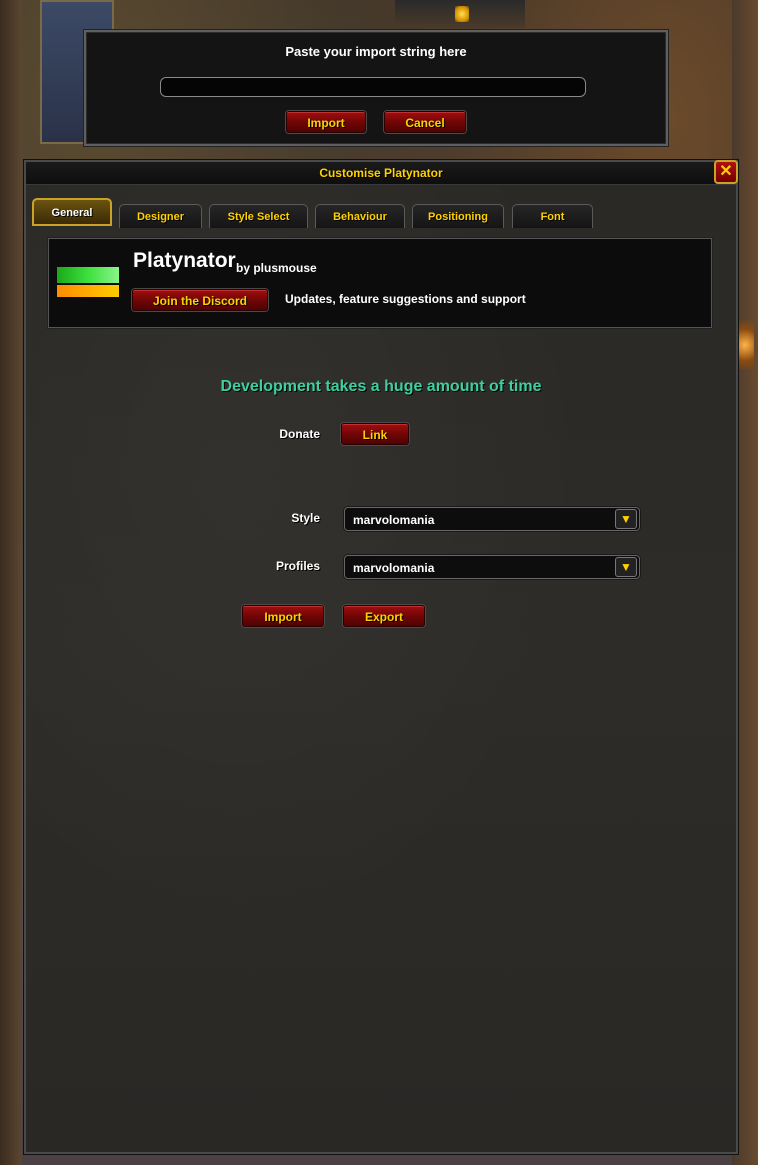 This screenshot has height=1165, width=758. I want to click on profile-import-button: Import, so click(283, 616).